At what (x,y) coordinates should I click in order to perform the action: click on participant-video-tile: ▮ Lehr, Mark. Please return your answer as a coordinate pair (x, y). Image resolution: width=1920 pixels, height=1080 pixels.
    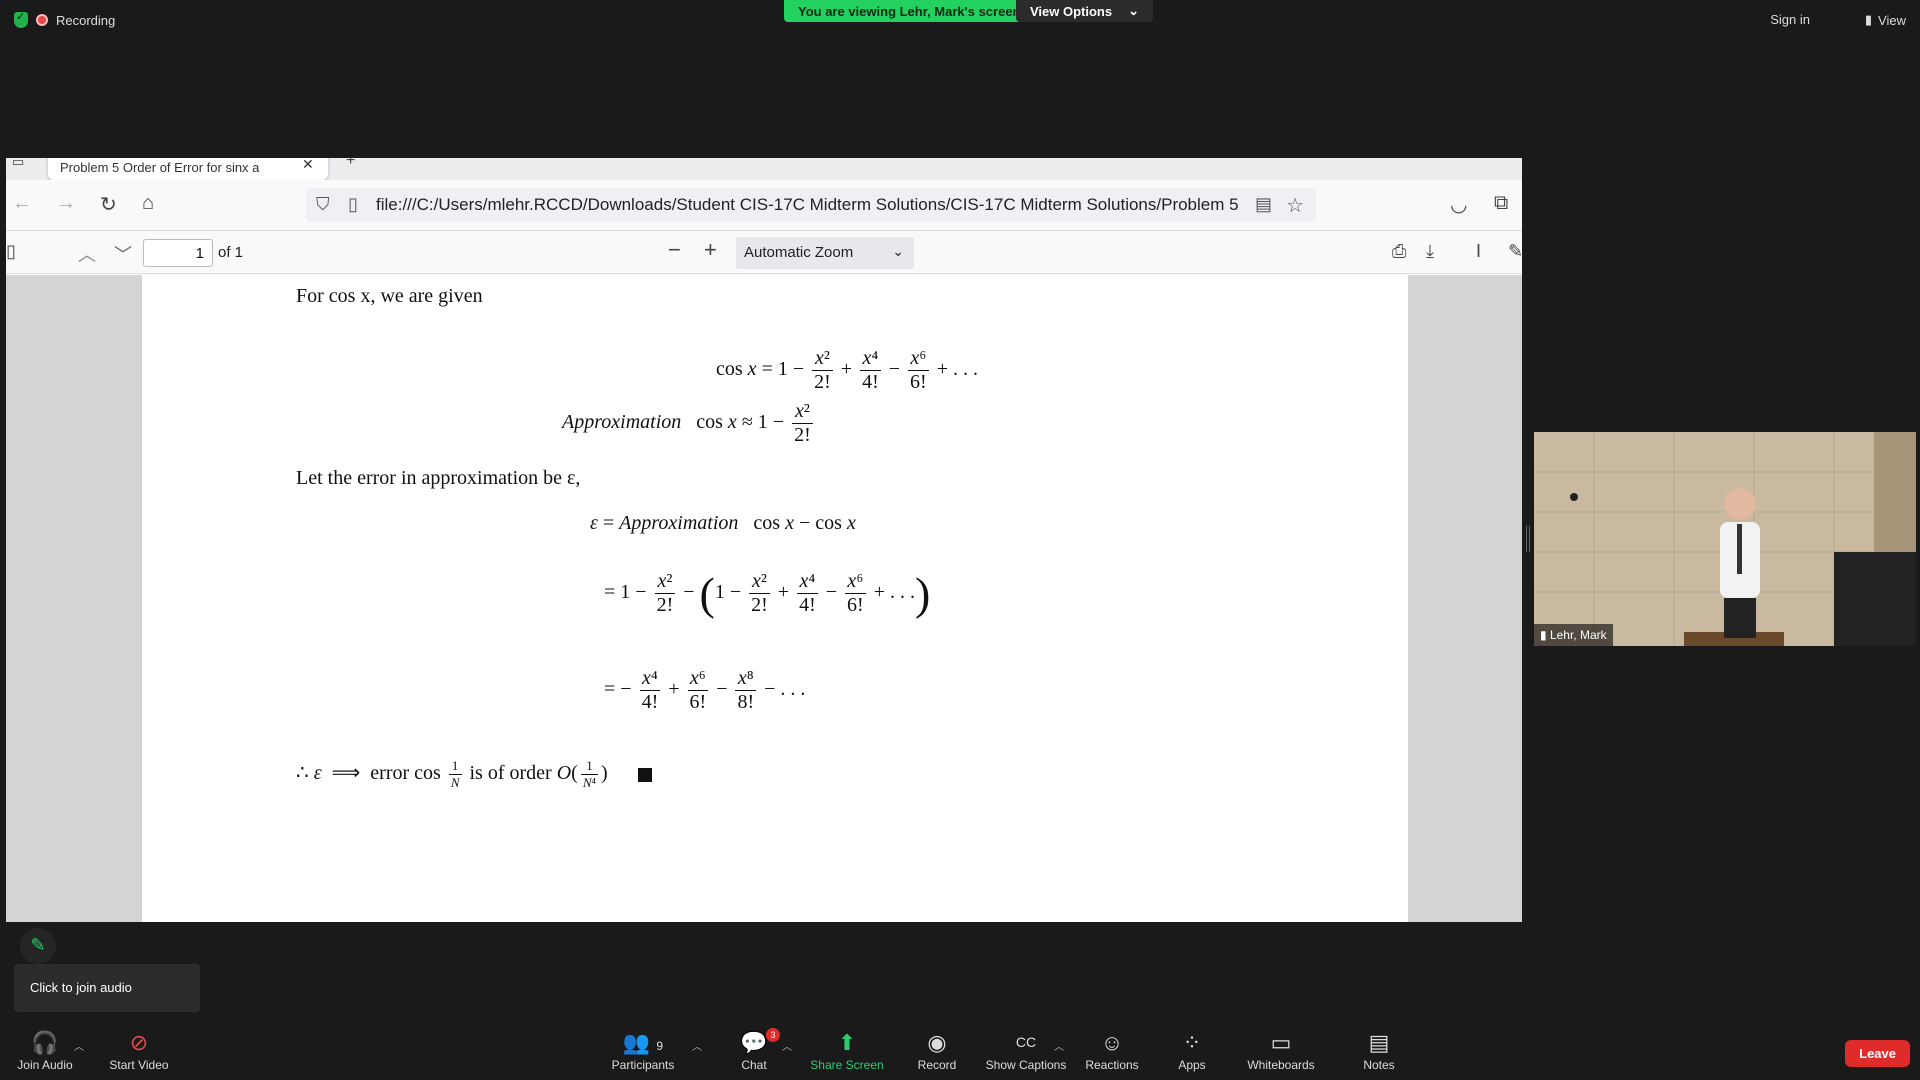
    Looking at the image, I should click on (1725, 539).